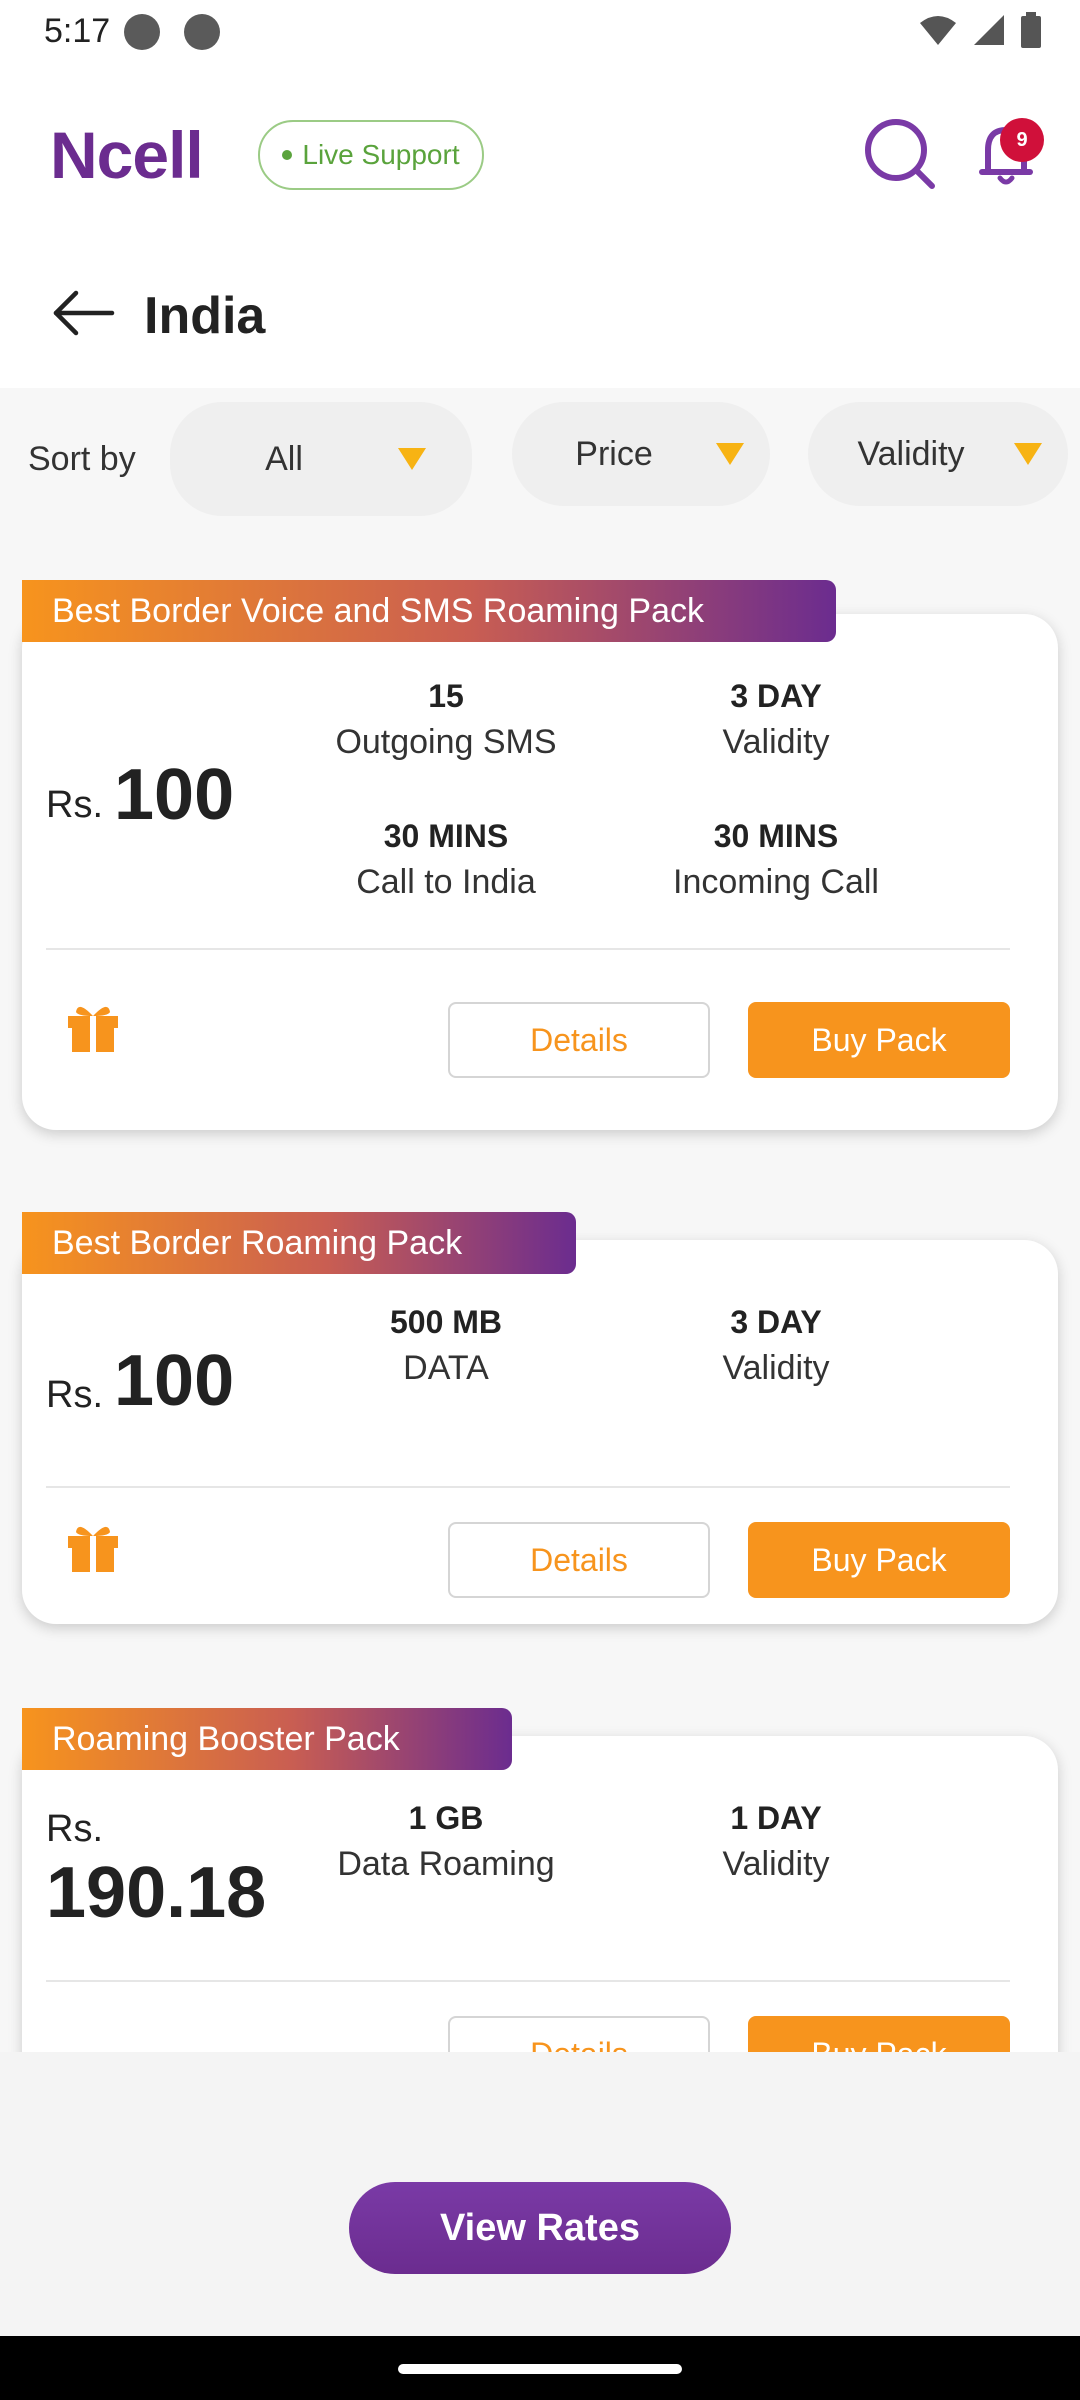  What do you see at coordinates (446, 1322) in the screenshot?
I see `feature-value: 500 MB` at bounding box center [446, 1322].